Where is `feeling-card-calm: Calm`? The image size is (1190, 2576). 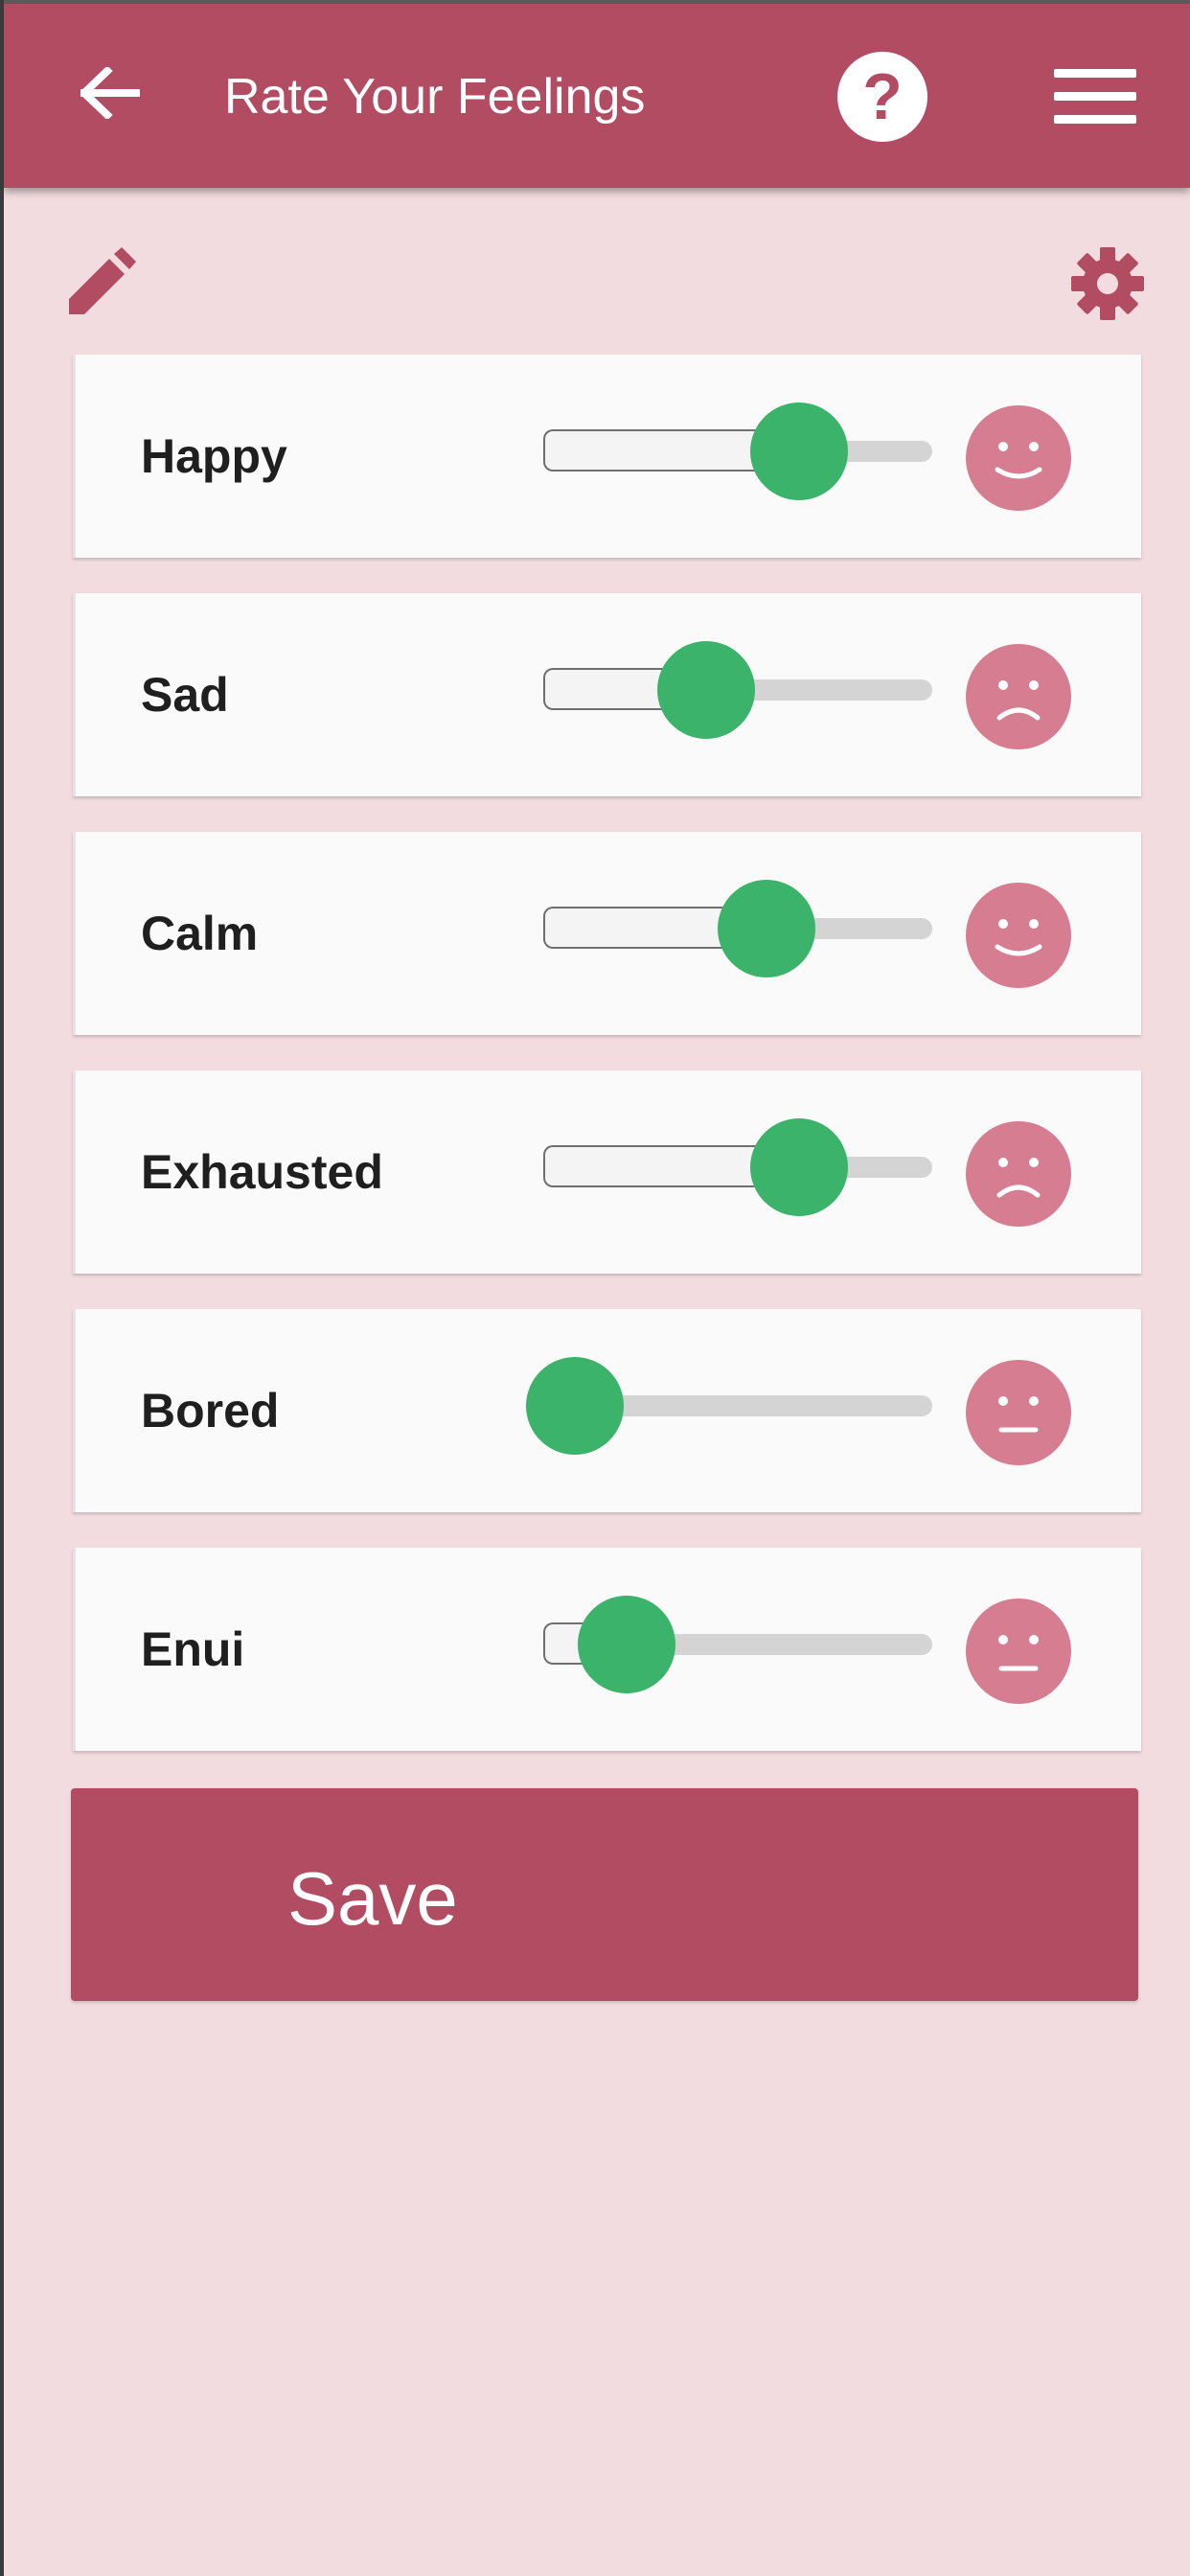 feeling-card-calm: Calm is located at coordinates (607, 933).